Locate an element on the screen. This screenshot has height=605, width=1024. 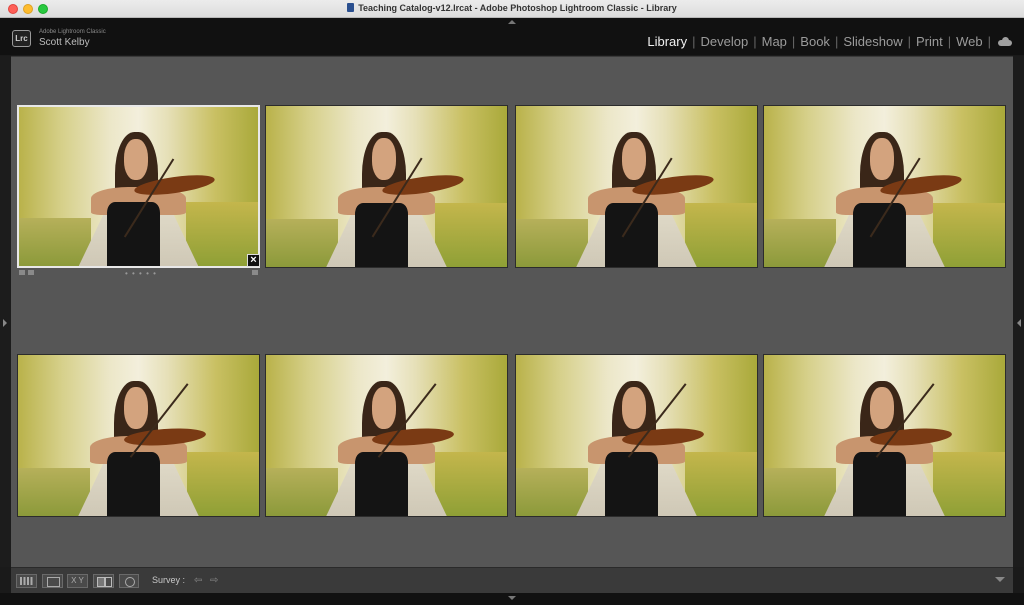
expand-filmstrip-icon is located at coordinates (512, 598).